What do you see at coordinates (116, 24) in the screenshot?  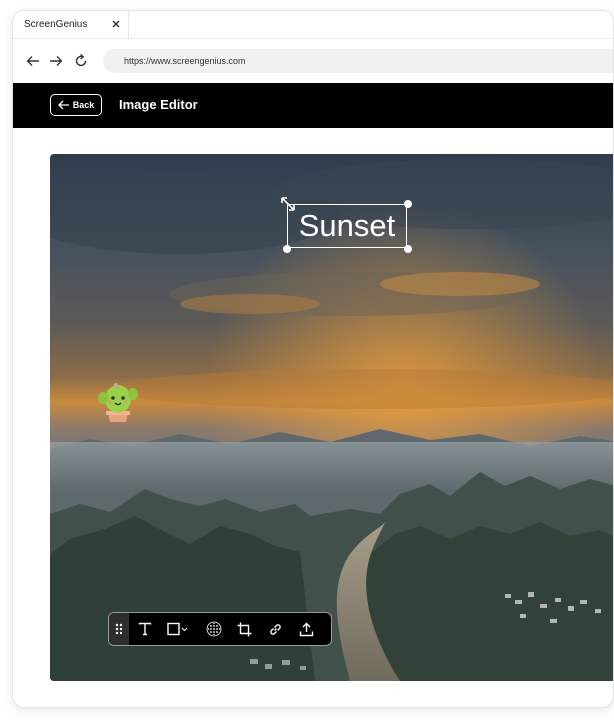 I see `close-icon` at bounding box center [116, 24].